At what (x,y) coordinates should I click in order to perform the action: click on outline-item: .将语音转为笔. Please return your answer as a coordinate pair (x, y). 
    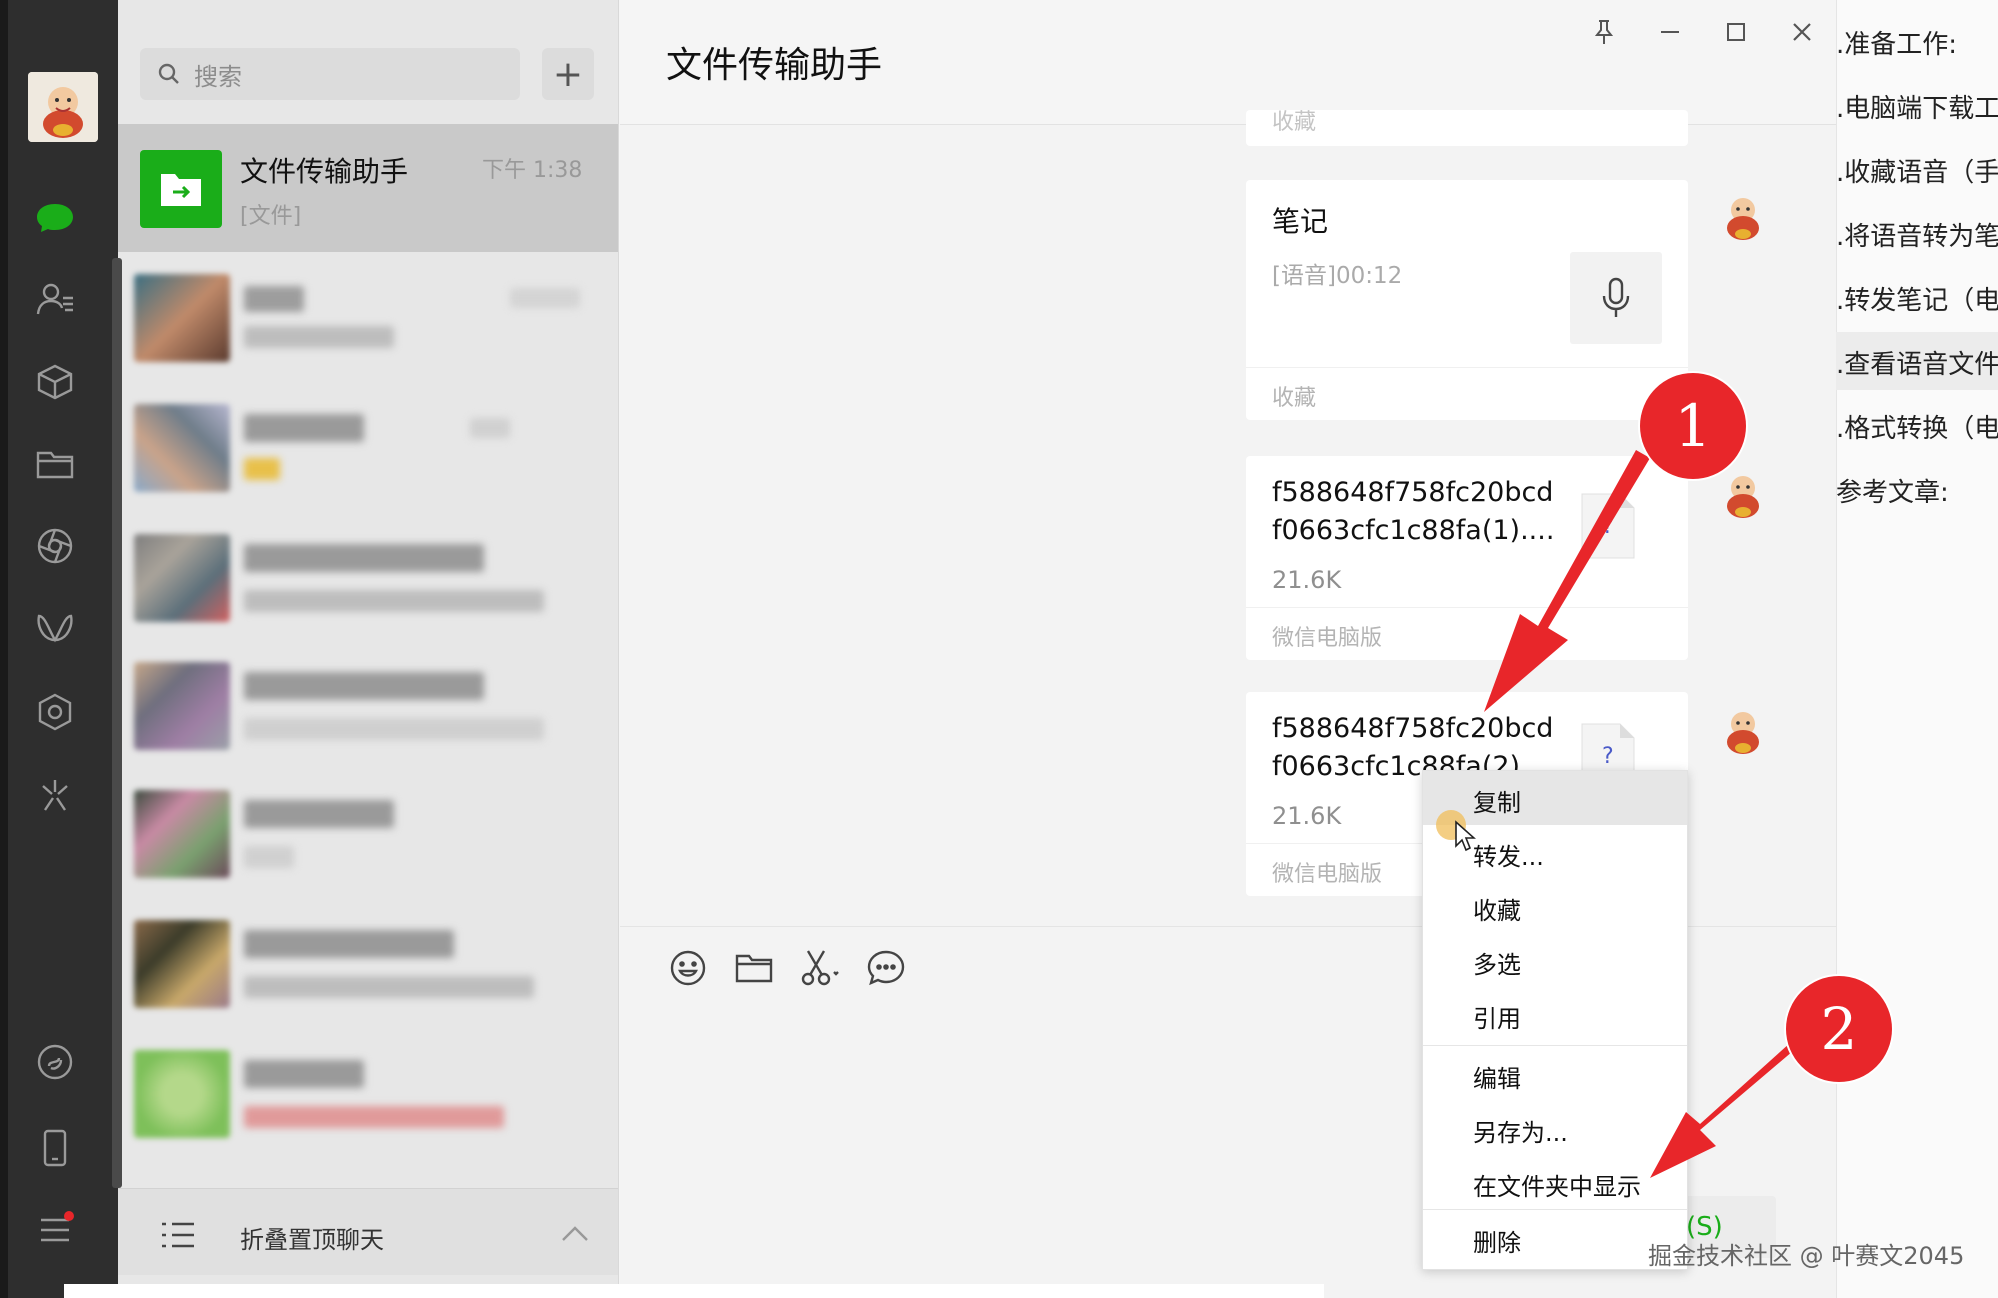
    Looking at the image, I should click on (1917, 233).